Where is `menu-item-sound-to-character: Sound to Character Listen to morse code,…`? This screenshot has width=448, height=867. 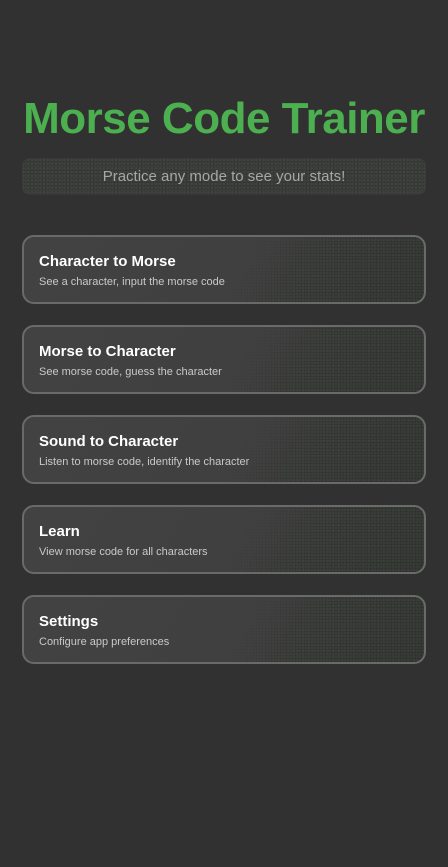
menu-item-sound-to-character: Sound to Character Listen to morse code,… is located at coordinates (224, 449).